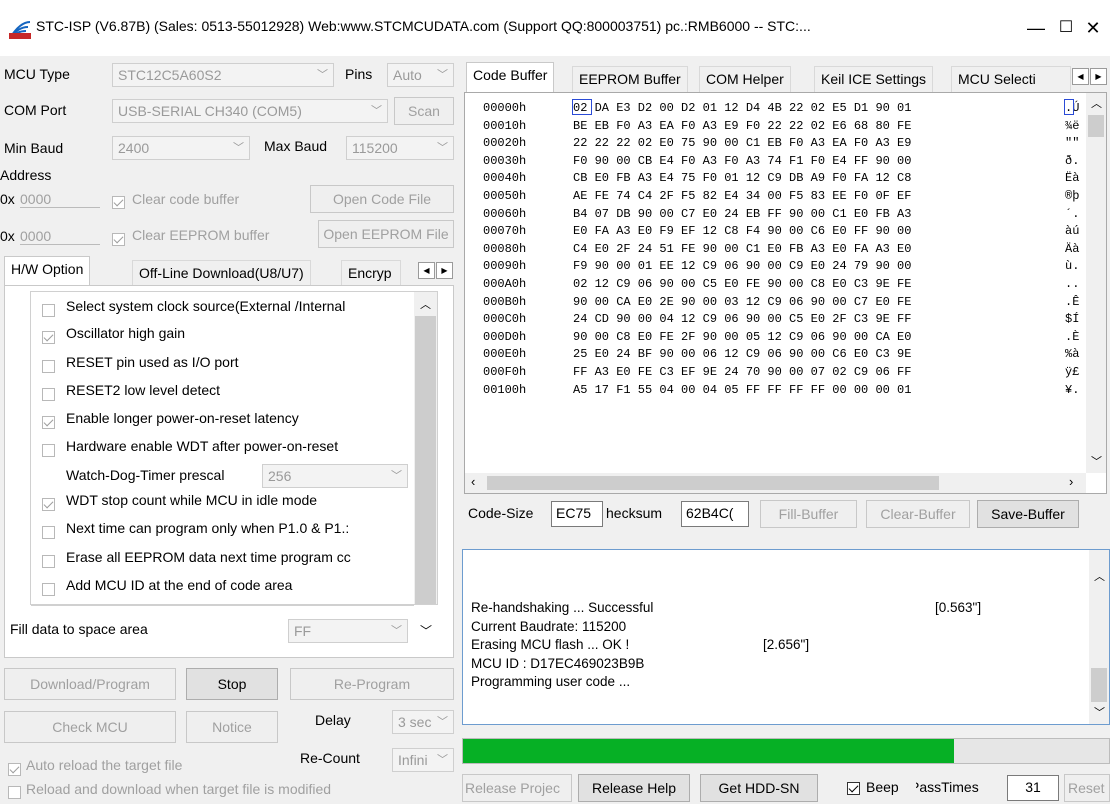 The image size is (1110, 804). I want to click on mcu-type-select: STC12C5A60S2 ﹀, so click(223, 75).